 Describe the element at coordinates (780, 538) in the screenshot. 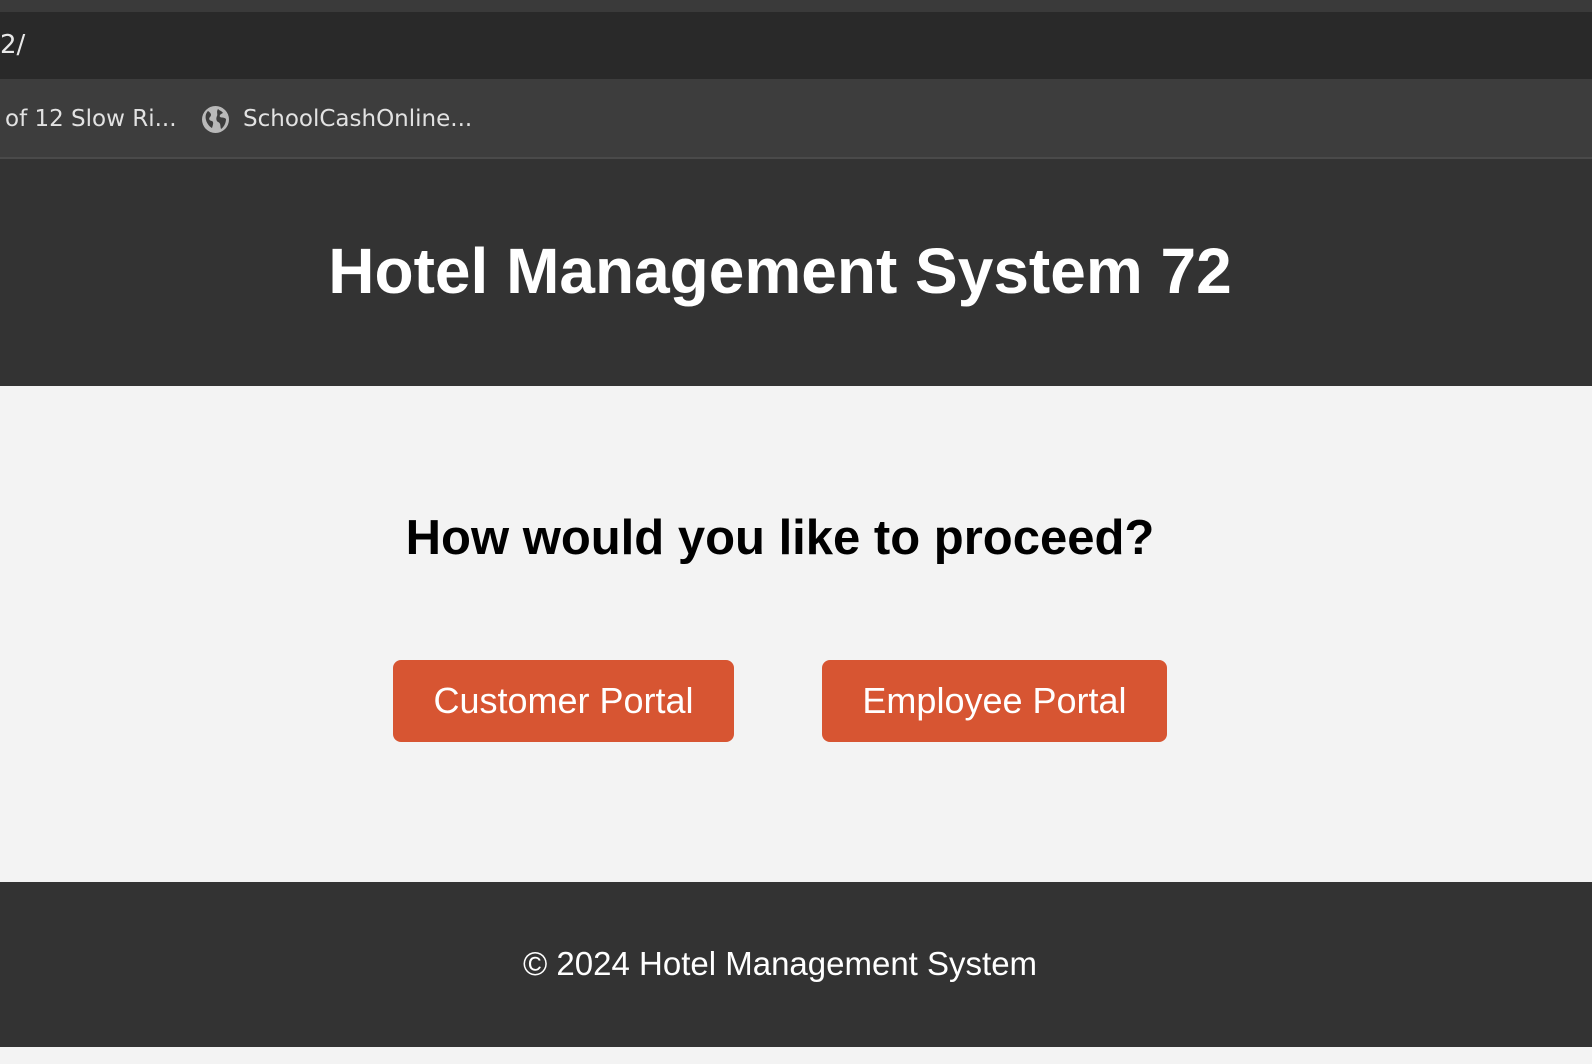

I see `proceed-prompt: How would you like to proceed?` at that location.